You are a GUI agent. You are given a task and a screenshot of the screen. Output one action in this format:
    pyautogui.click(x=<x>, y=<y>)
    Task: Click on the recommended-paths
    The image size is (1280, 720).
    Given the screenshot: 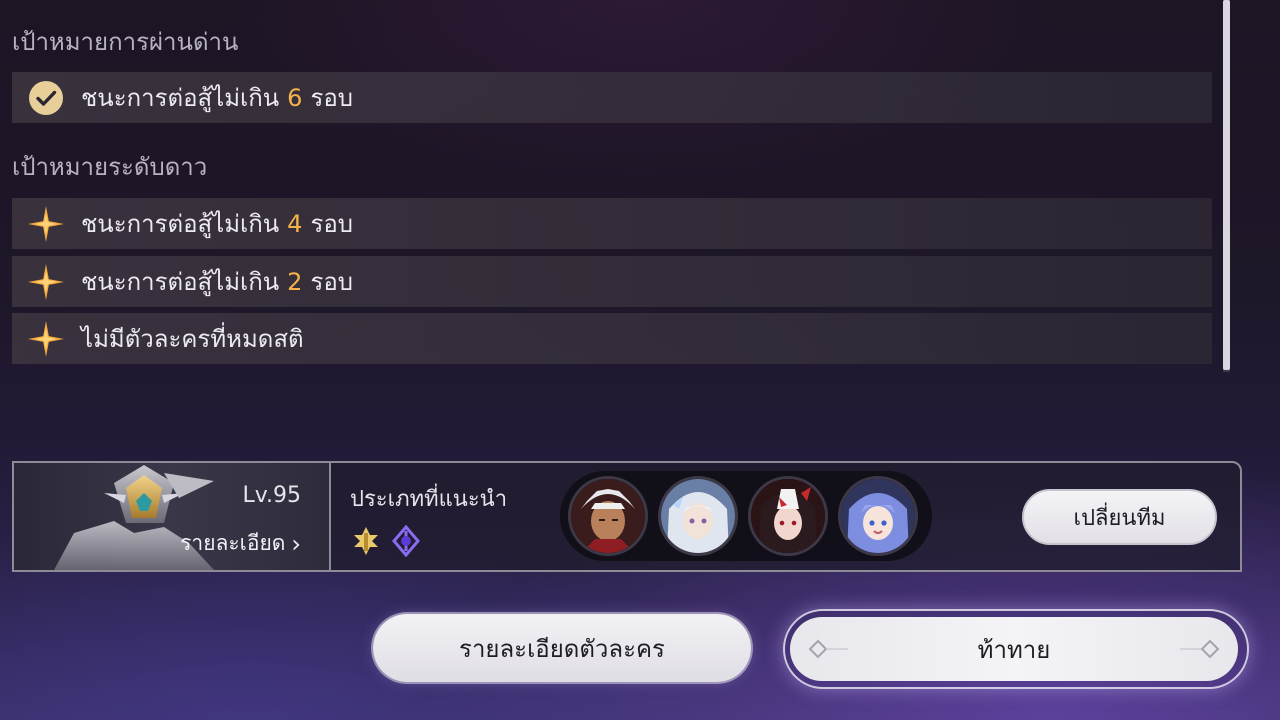 What is the action you would take?
    pyautogui.click(x=386, y=541)
    